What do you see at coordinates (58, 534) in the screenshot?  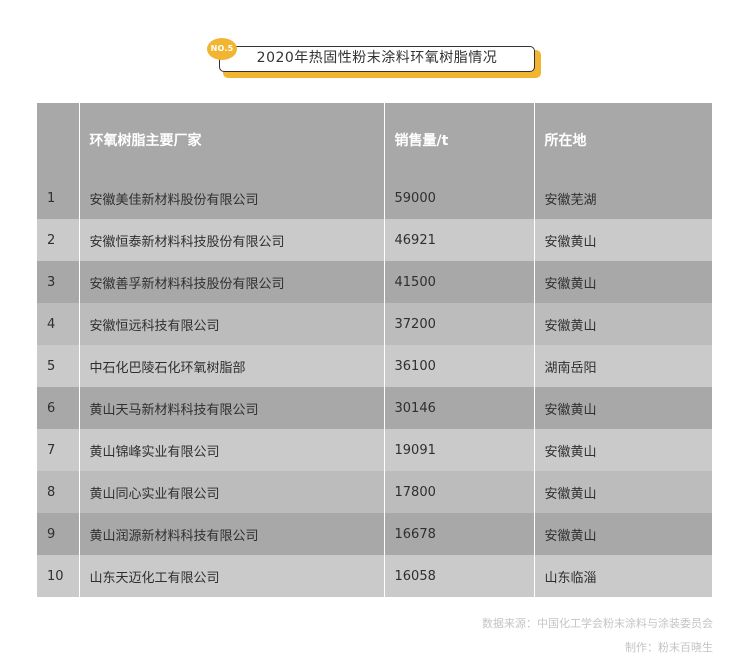 I see `row-index: 9` at bounding box center [58, 534].